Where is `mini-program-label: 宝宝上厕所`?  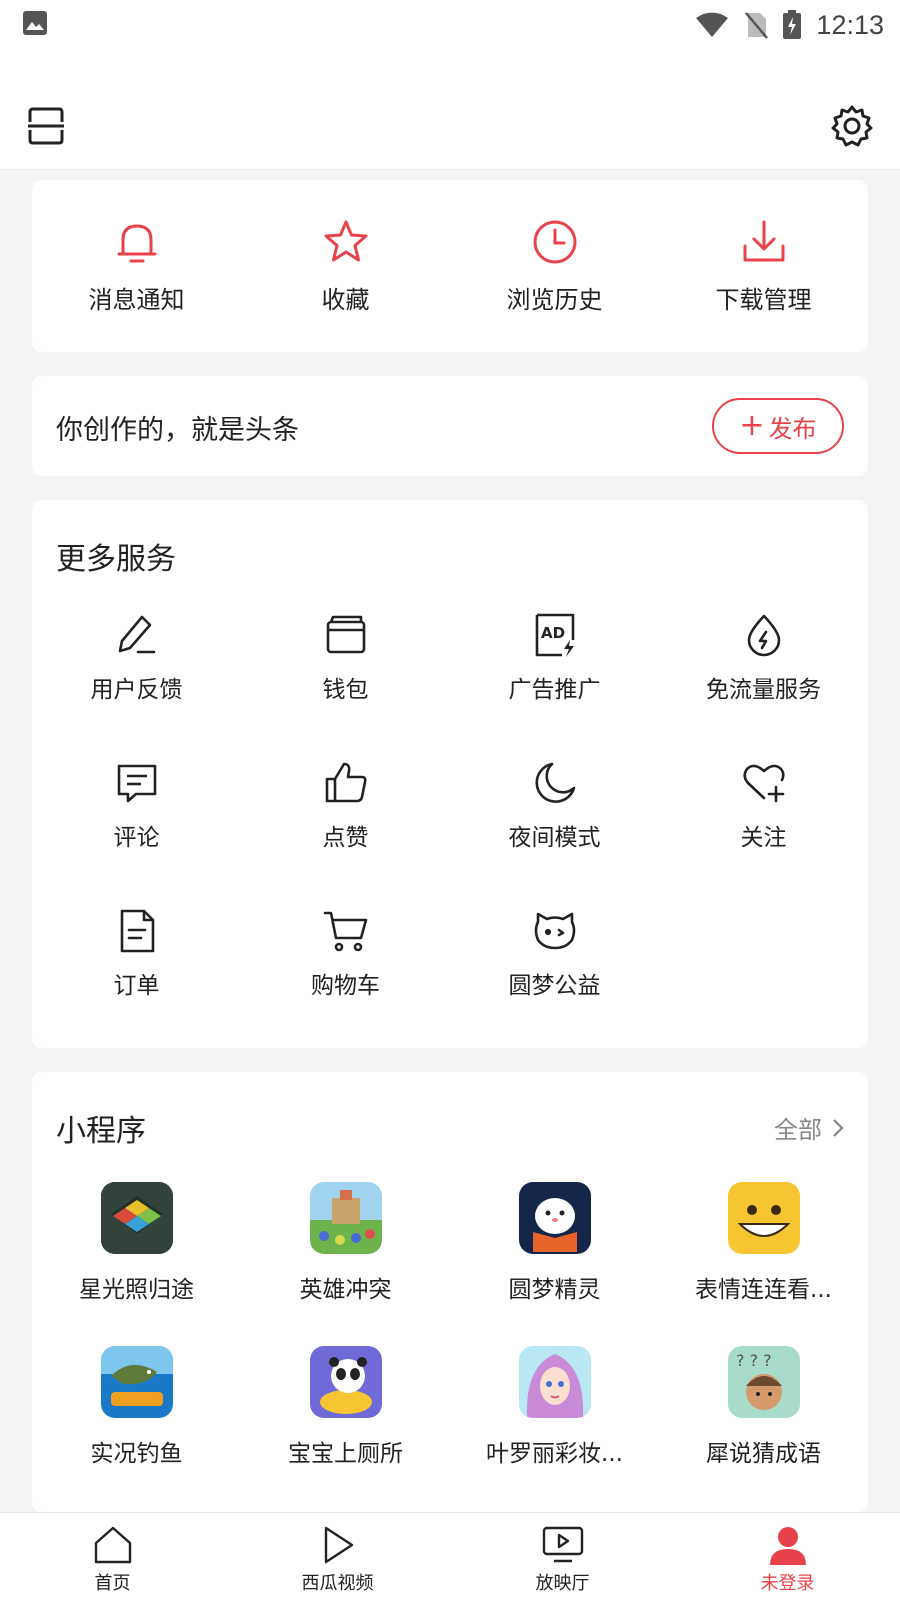
mini-program-label: 宝宝上厕所 is located at coordinates (345, 1454).